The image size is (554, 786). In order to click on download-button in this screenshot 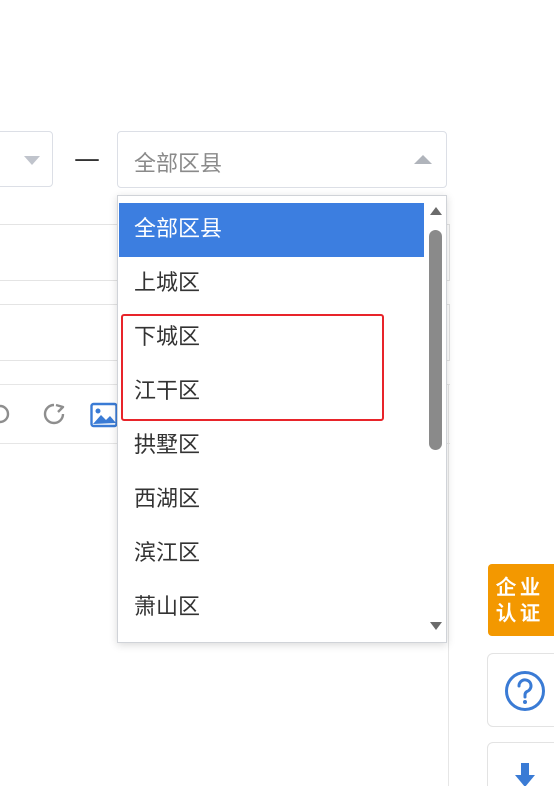, I will do `click(520, 764)`.